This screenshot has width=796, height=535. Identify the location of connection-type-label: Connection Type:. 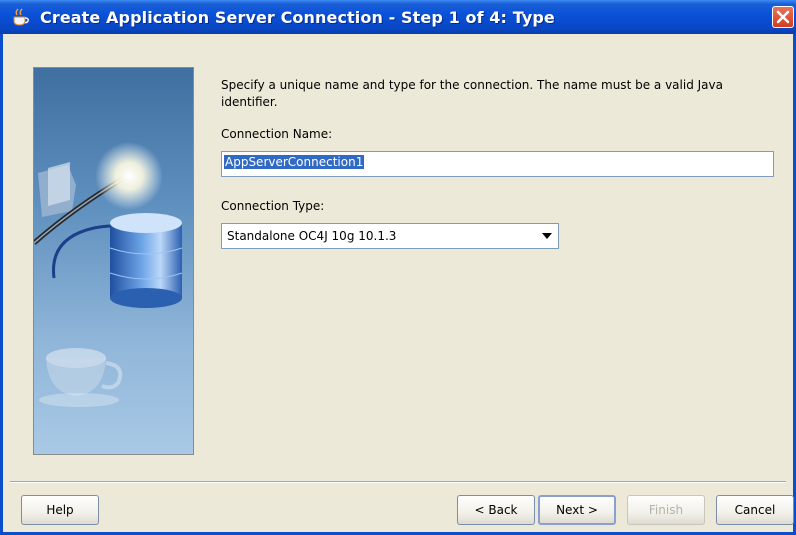
(273, 206).